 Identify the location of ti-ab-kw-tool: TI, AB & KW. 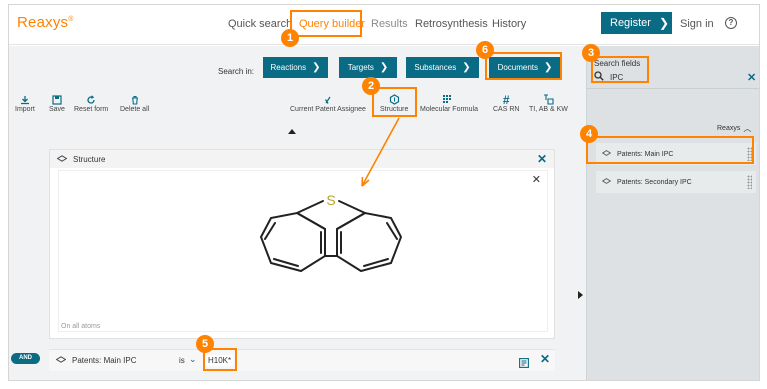
(548, 103).